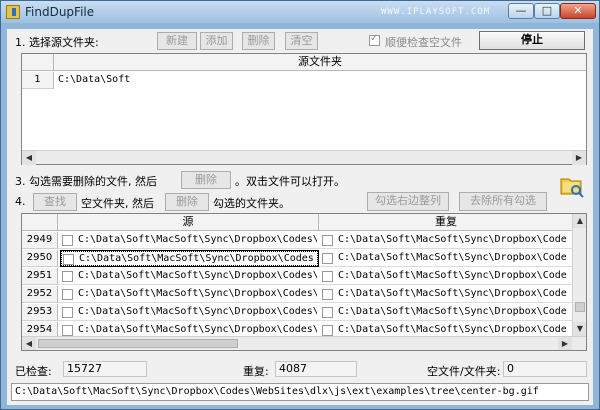 The image size is (600, 410). Describe the element at coordinates (547, 11) in the screenshot. I see `maximize-button: □` at that location.